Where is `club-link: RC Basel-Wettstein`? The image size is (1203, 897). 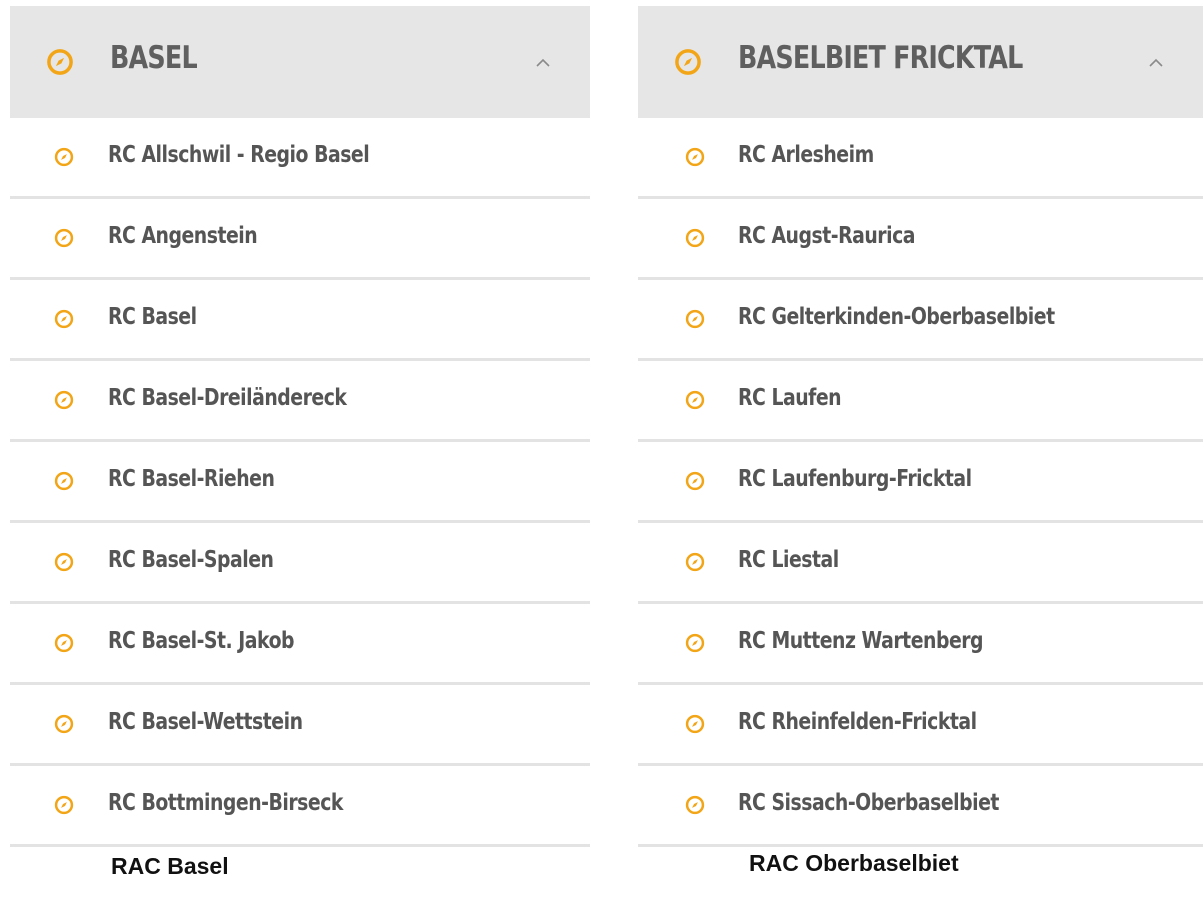 club-link: RC Basel-Wettstein is located at coordinates (205, 722).